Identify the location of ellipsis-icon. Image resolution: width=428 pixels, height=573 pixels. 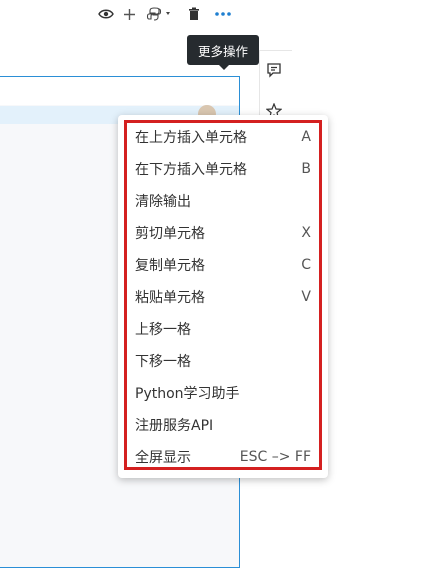
(223, 14).